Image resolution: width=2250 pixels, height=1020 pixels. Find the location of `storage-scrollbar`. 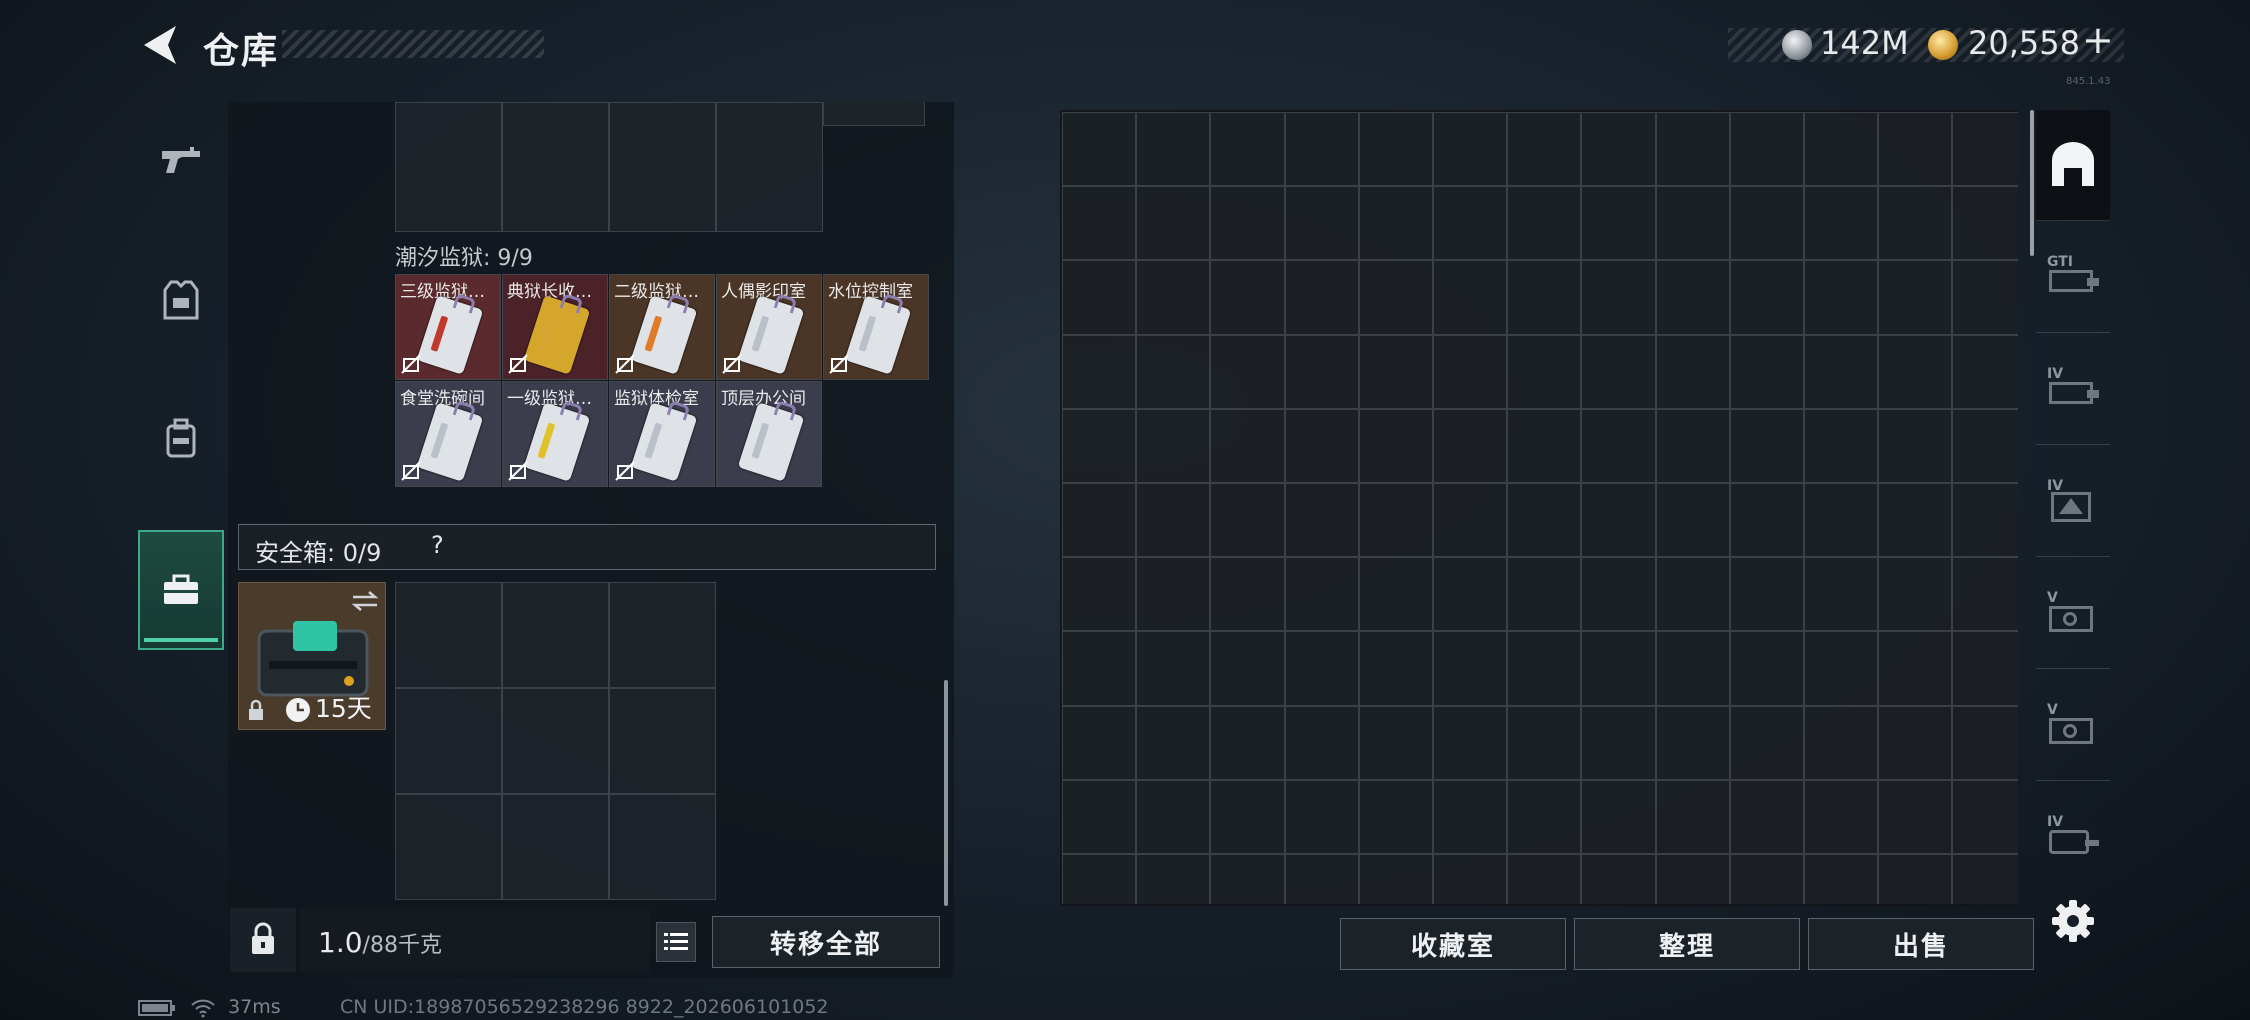

storage-scrollbar is located at coordinates (2032, 183).